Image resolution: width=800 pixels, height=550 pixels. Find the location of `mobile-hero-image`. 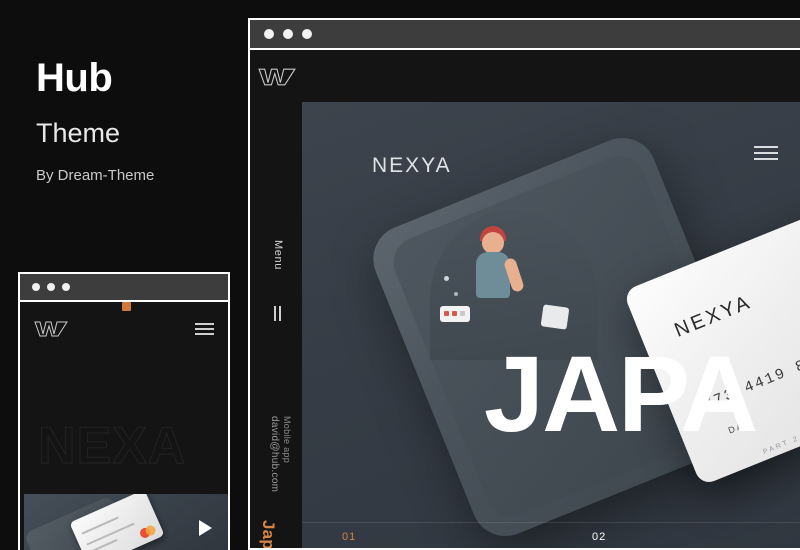

mobile-hero-image is located at coordinates (126, 522).